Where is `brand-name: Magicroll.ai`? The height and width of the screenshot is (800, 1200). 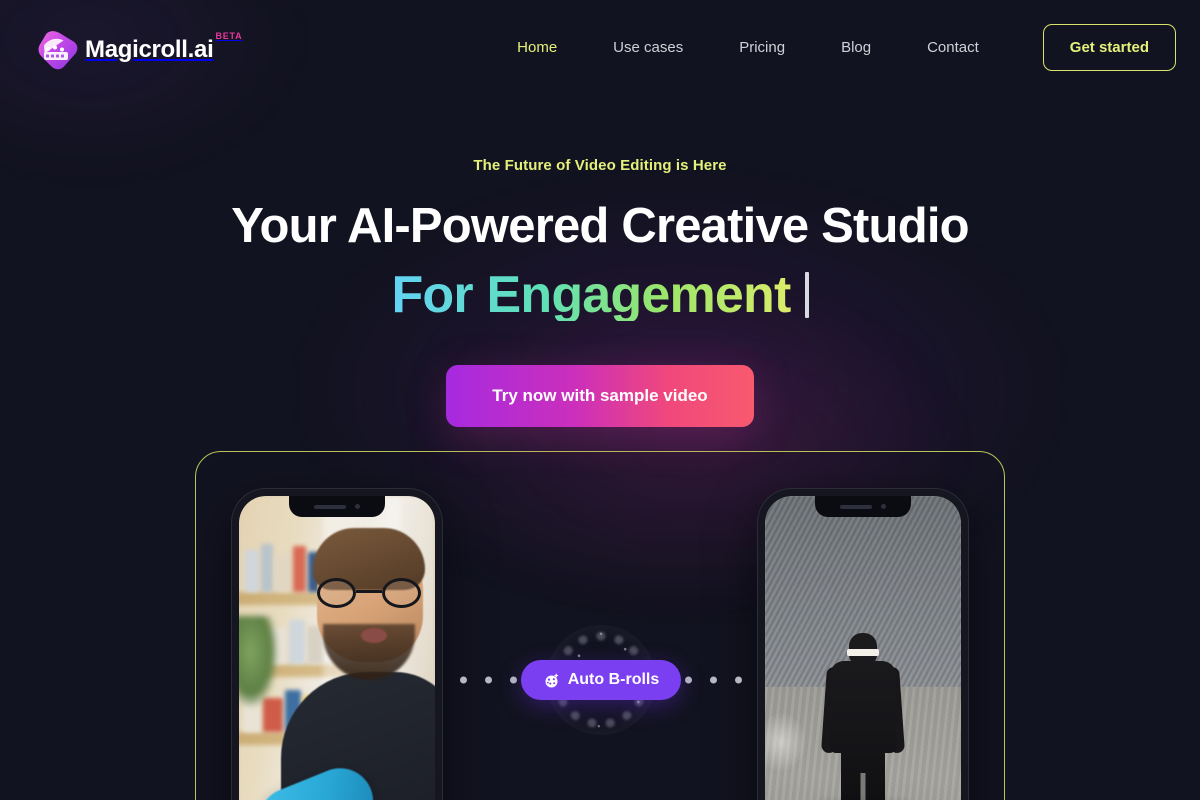
brand-name: Magicroll.ai is located at coordinates (149, 49).